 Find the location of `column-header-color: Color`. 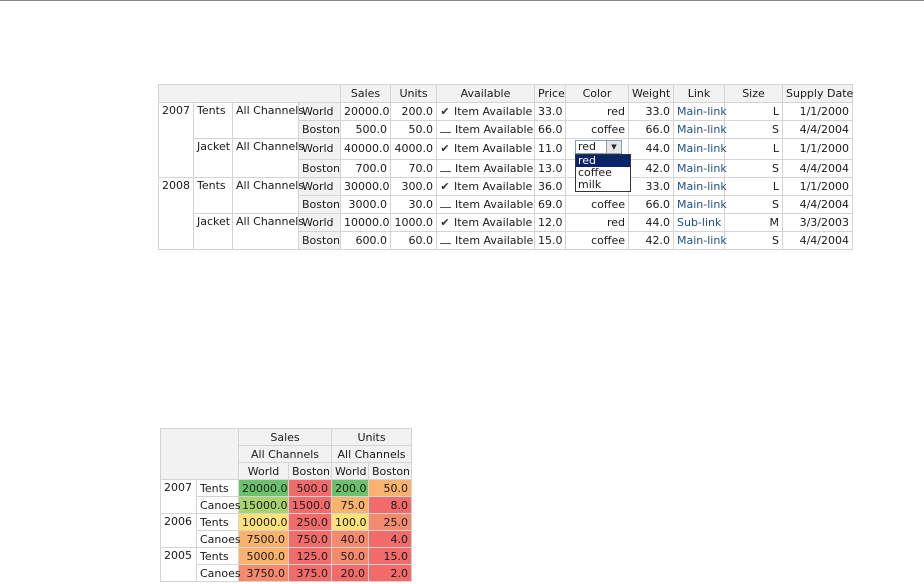

column-header-color: Color is located at coordinates (597, 93).